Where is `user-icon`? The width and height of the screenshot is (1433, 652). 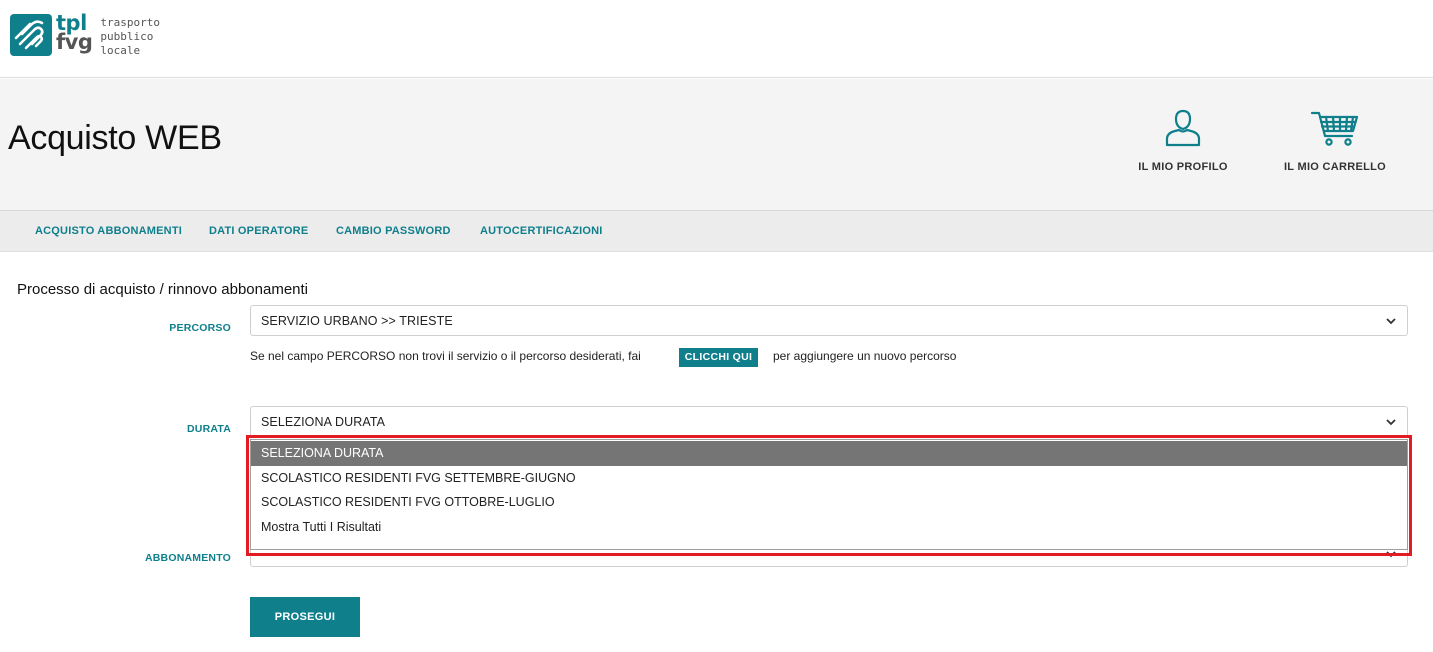 user-icon is located at coordinates (1183, 128).